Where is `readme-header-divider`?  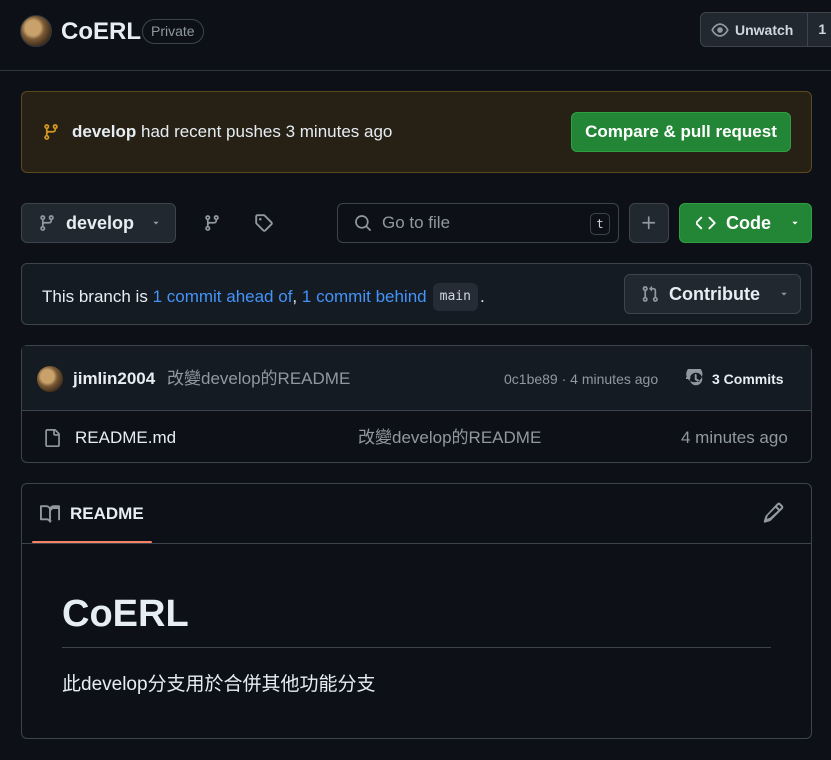 readme-header-divider is located at coordinates (416, 543).